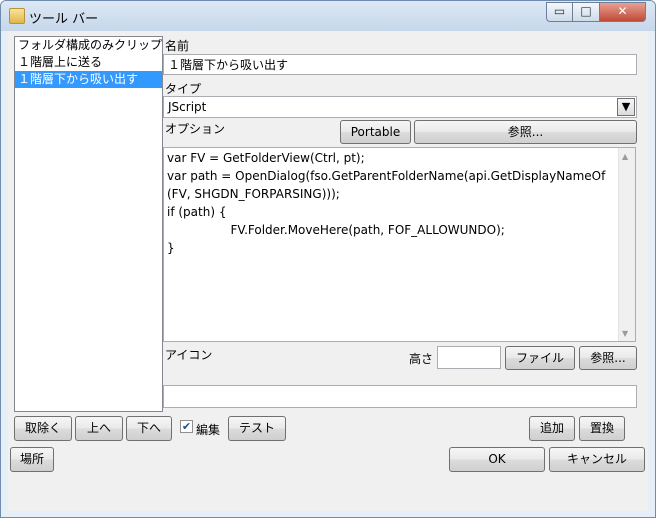 The width and height of the screenshot is (656, 518). I want to click on remove-button: 取除く, so click(43, 428).